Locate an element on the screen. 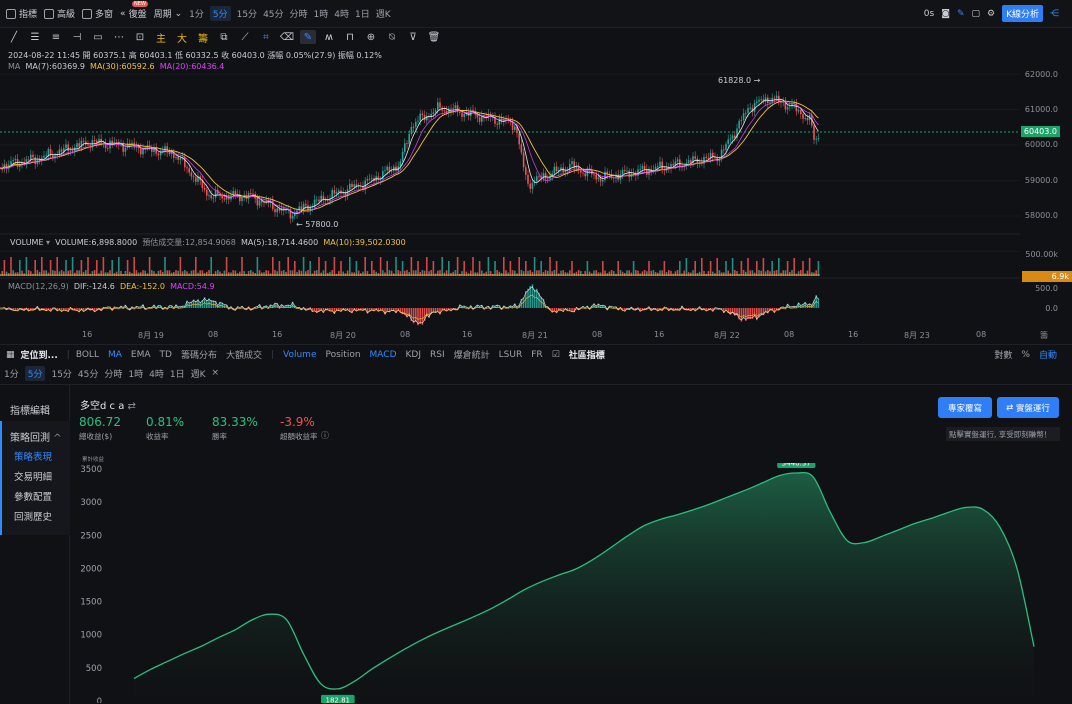 The image size is (1072, 704). eraser-icon: ⌫ is located at coordinates (287, 37).